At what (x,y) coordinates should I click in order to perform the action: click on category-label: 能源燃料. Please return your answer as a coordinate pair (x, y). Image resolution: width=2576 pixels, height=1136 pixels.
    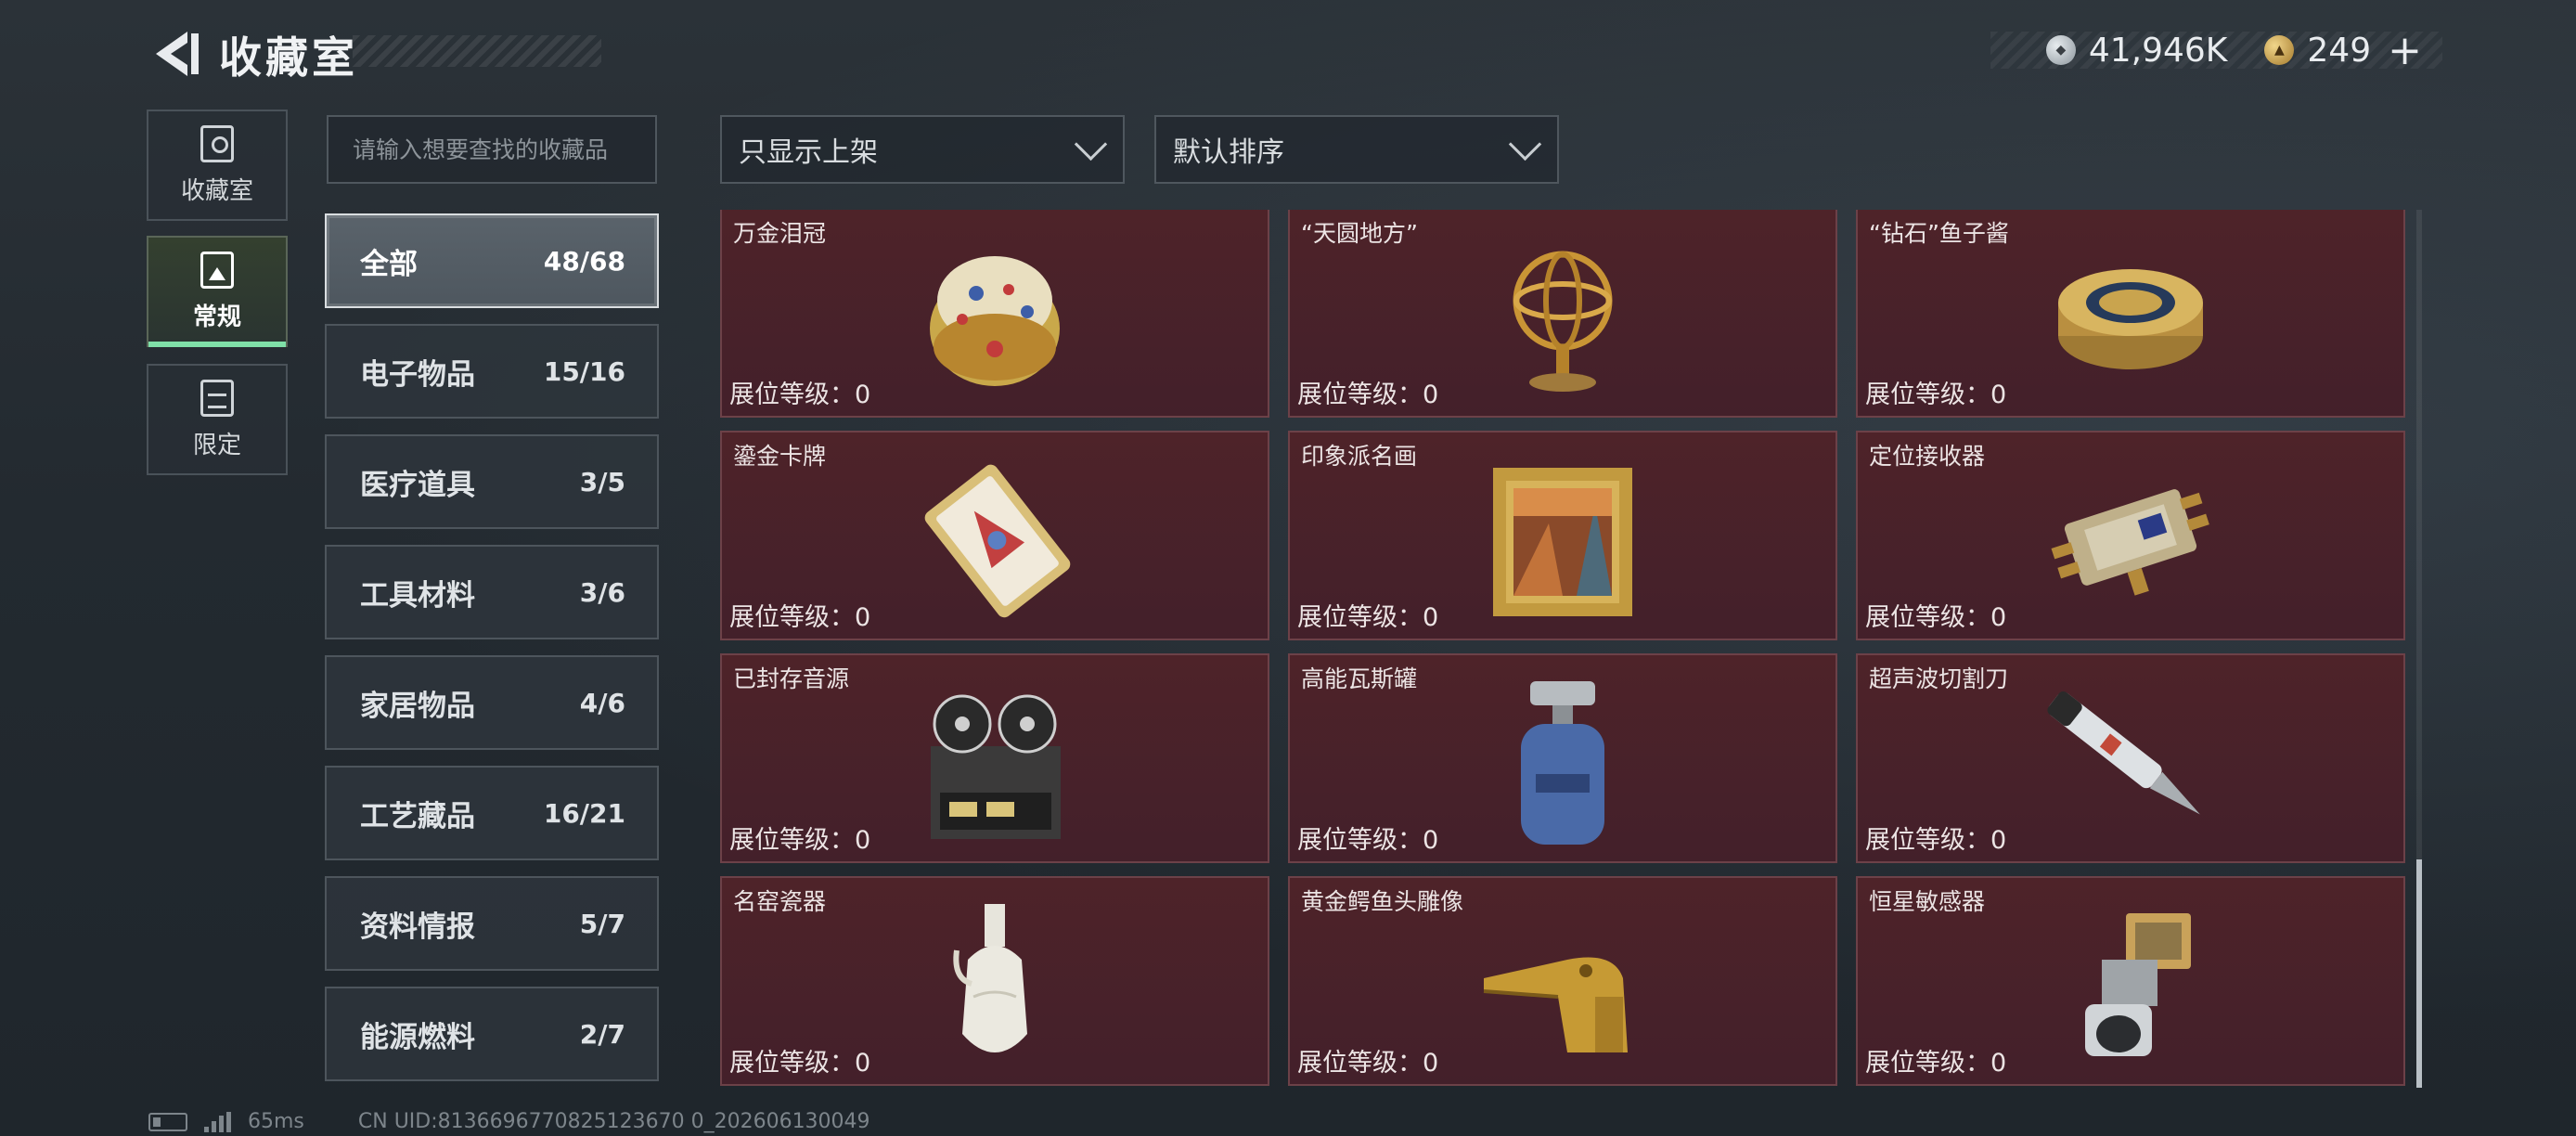
    Looking at the image, I should click on (418, 1037).